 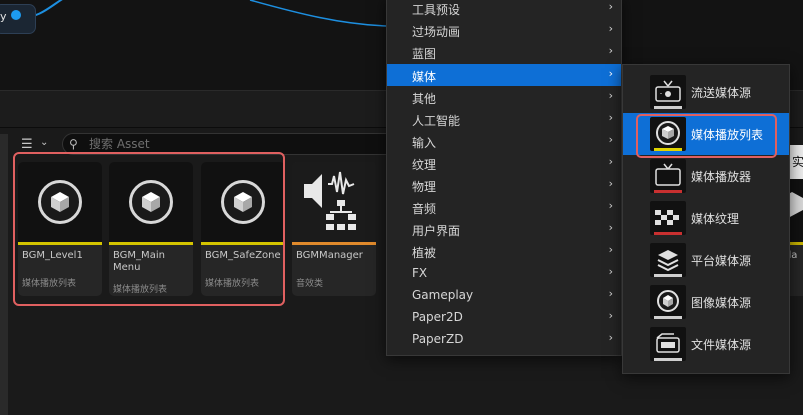 What do you see at coordinates (243, 255) in the screenshot?
I see `asset-name: BGM_SafeZone` at bounding box center [243, 255].